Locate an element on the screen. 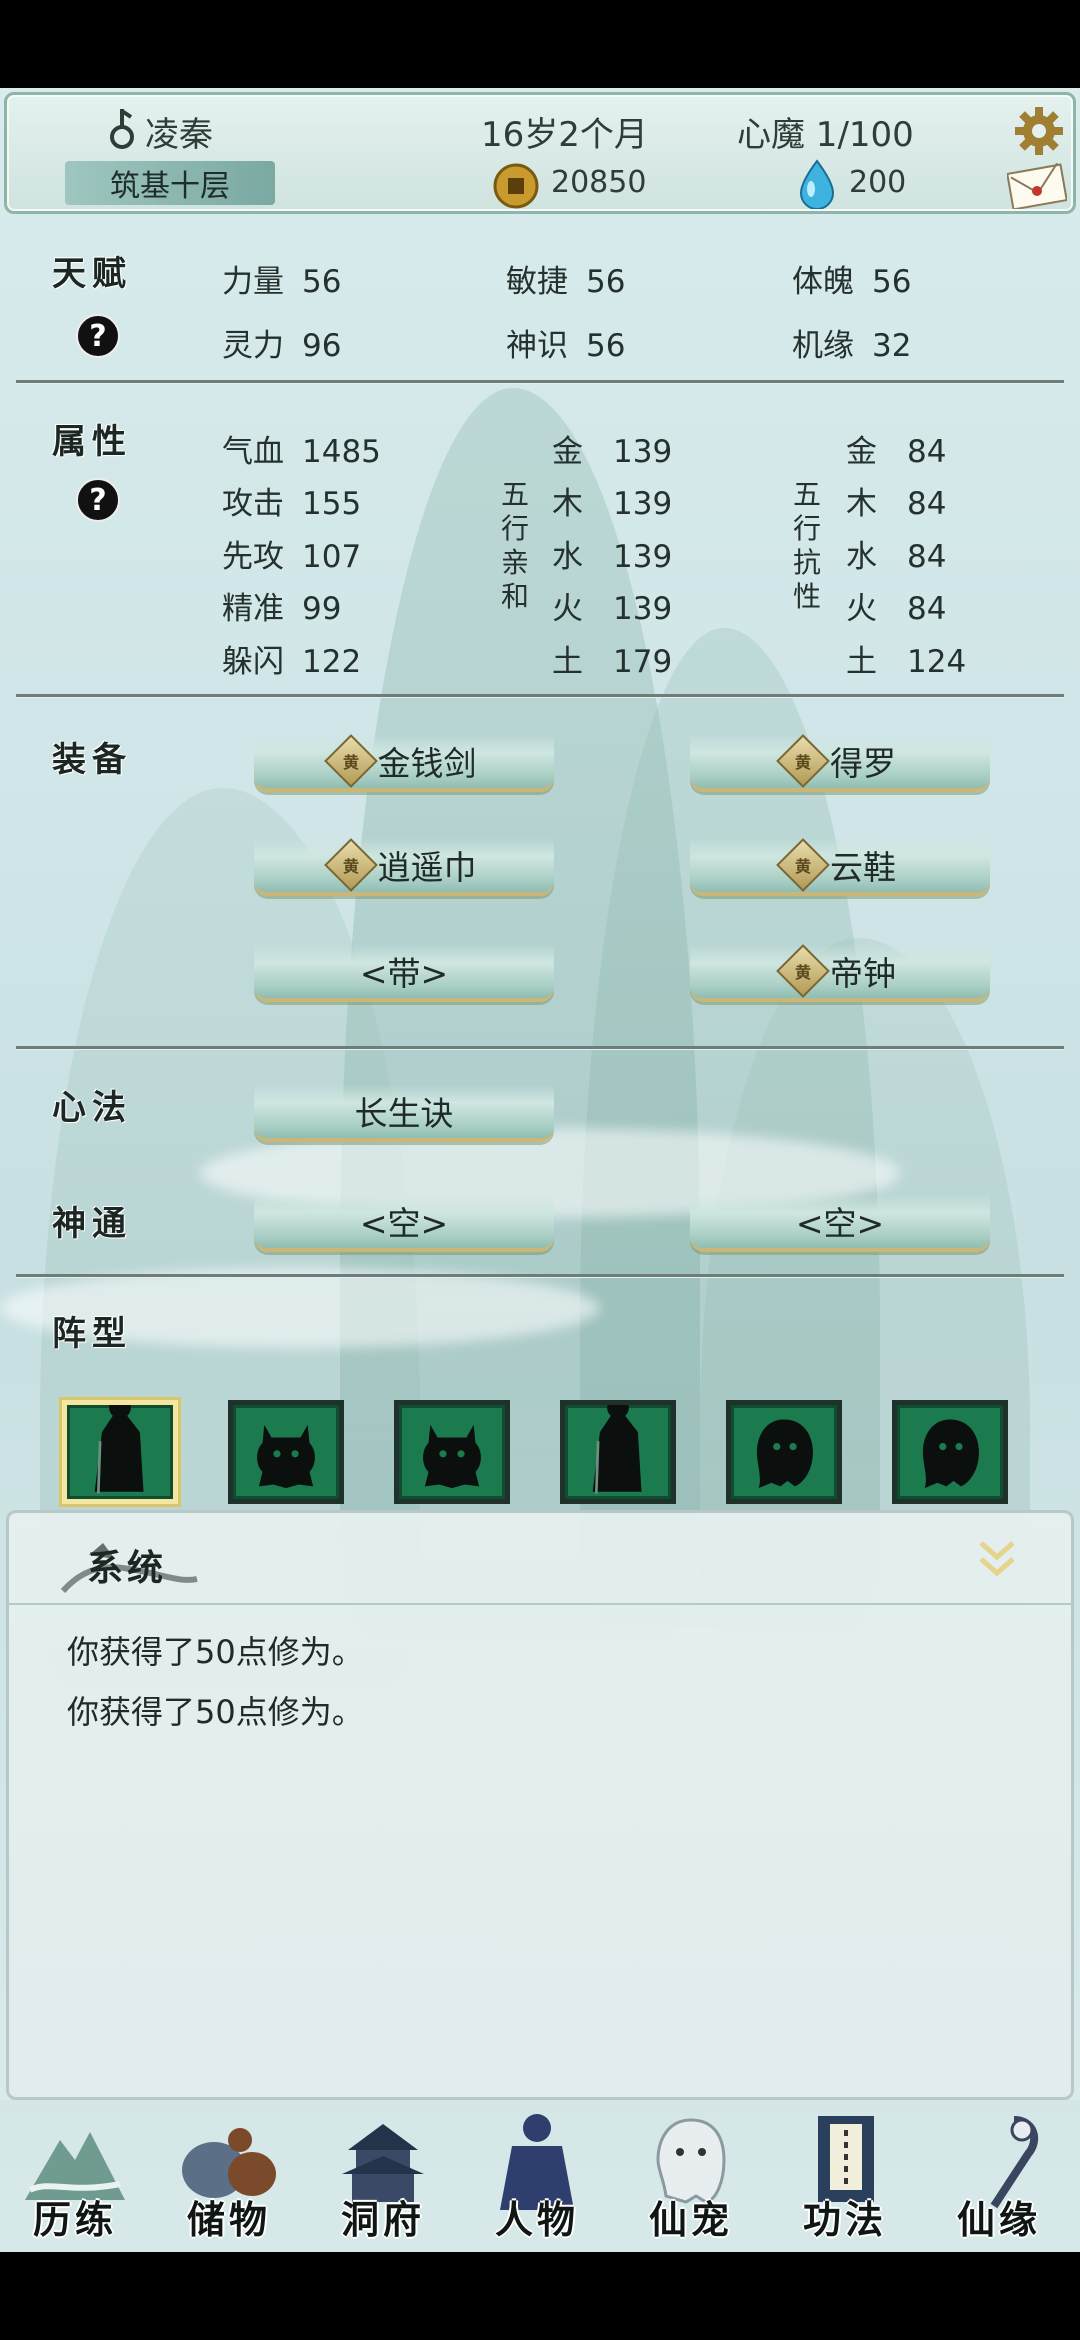 The image size is (1080, 2340). bottom-nav: 历练 储物 洞府 人物 仙宠 功法 仙缘 is located at coordinates (540, 2176).